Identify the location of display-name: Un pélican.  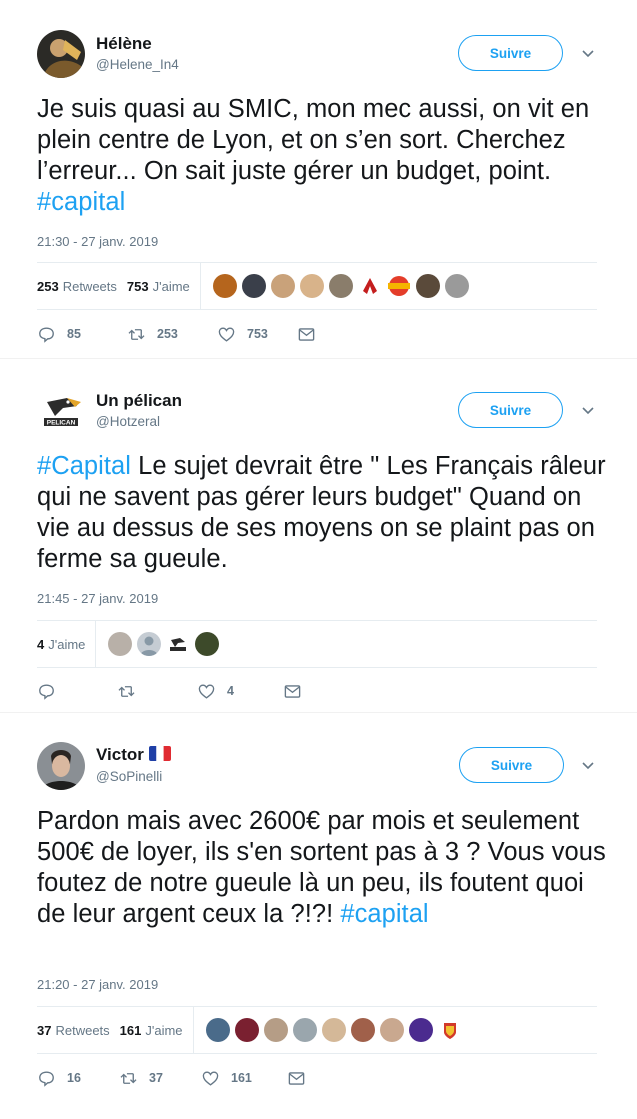
(139, 401).